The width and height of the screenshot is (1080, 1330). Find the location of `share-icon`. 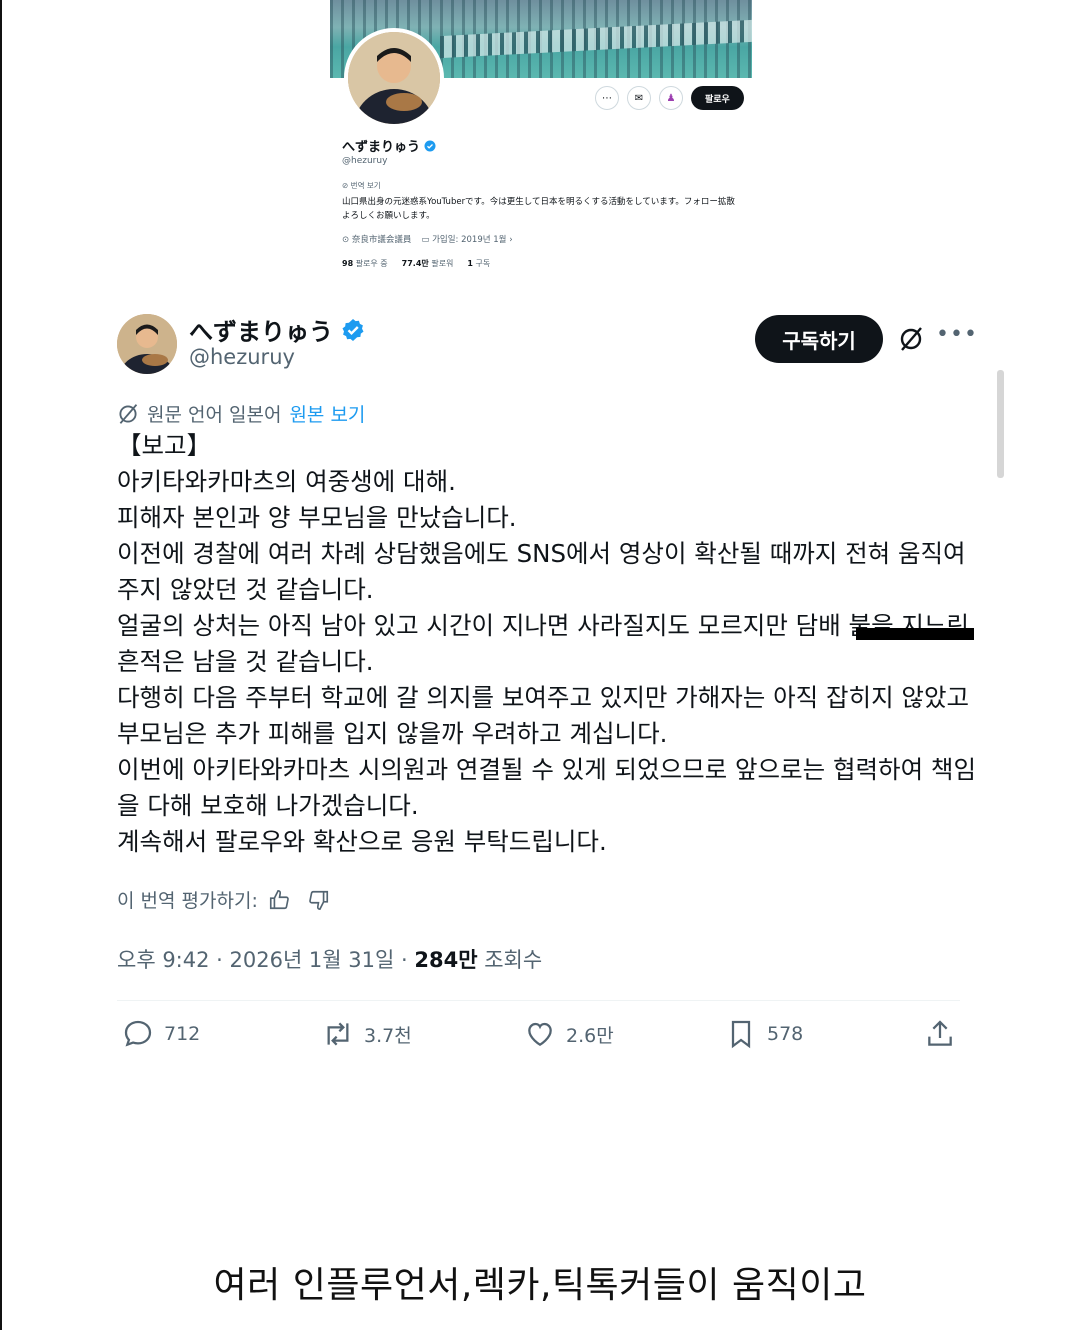

share-icon is located at coordinates (940, 1033).